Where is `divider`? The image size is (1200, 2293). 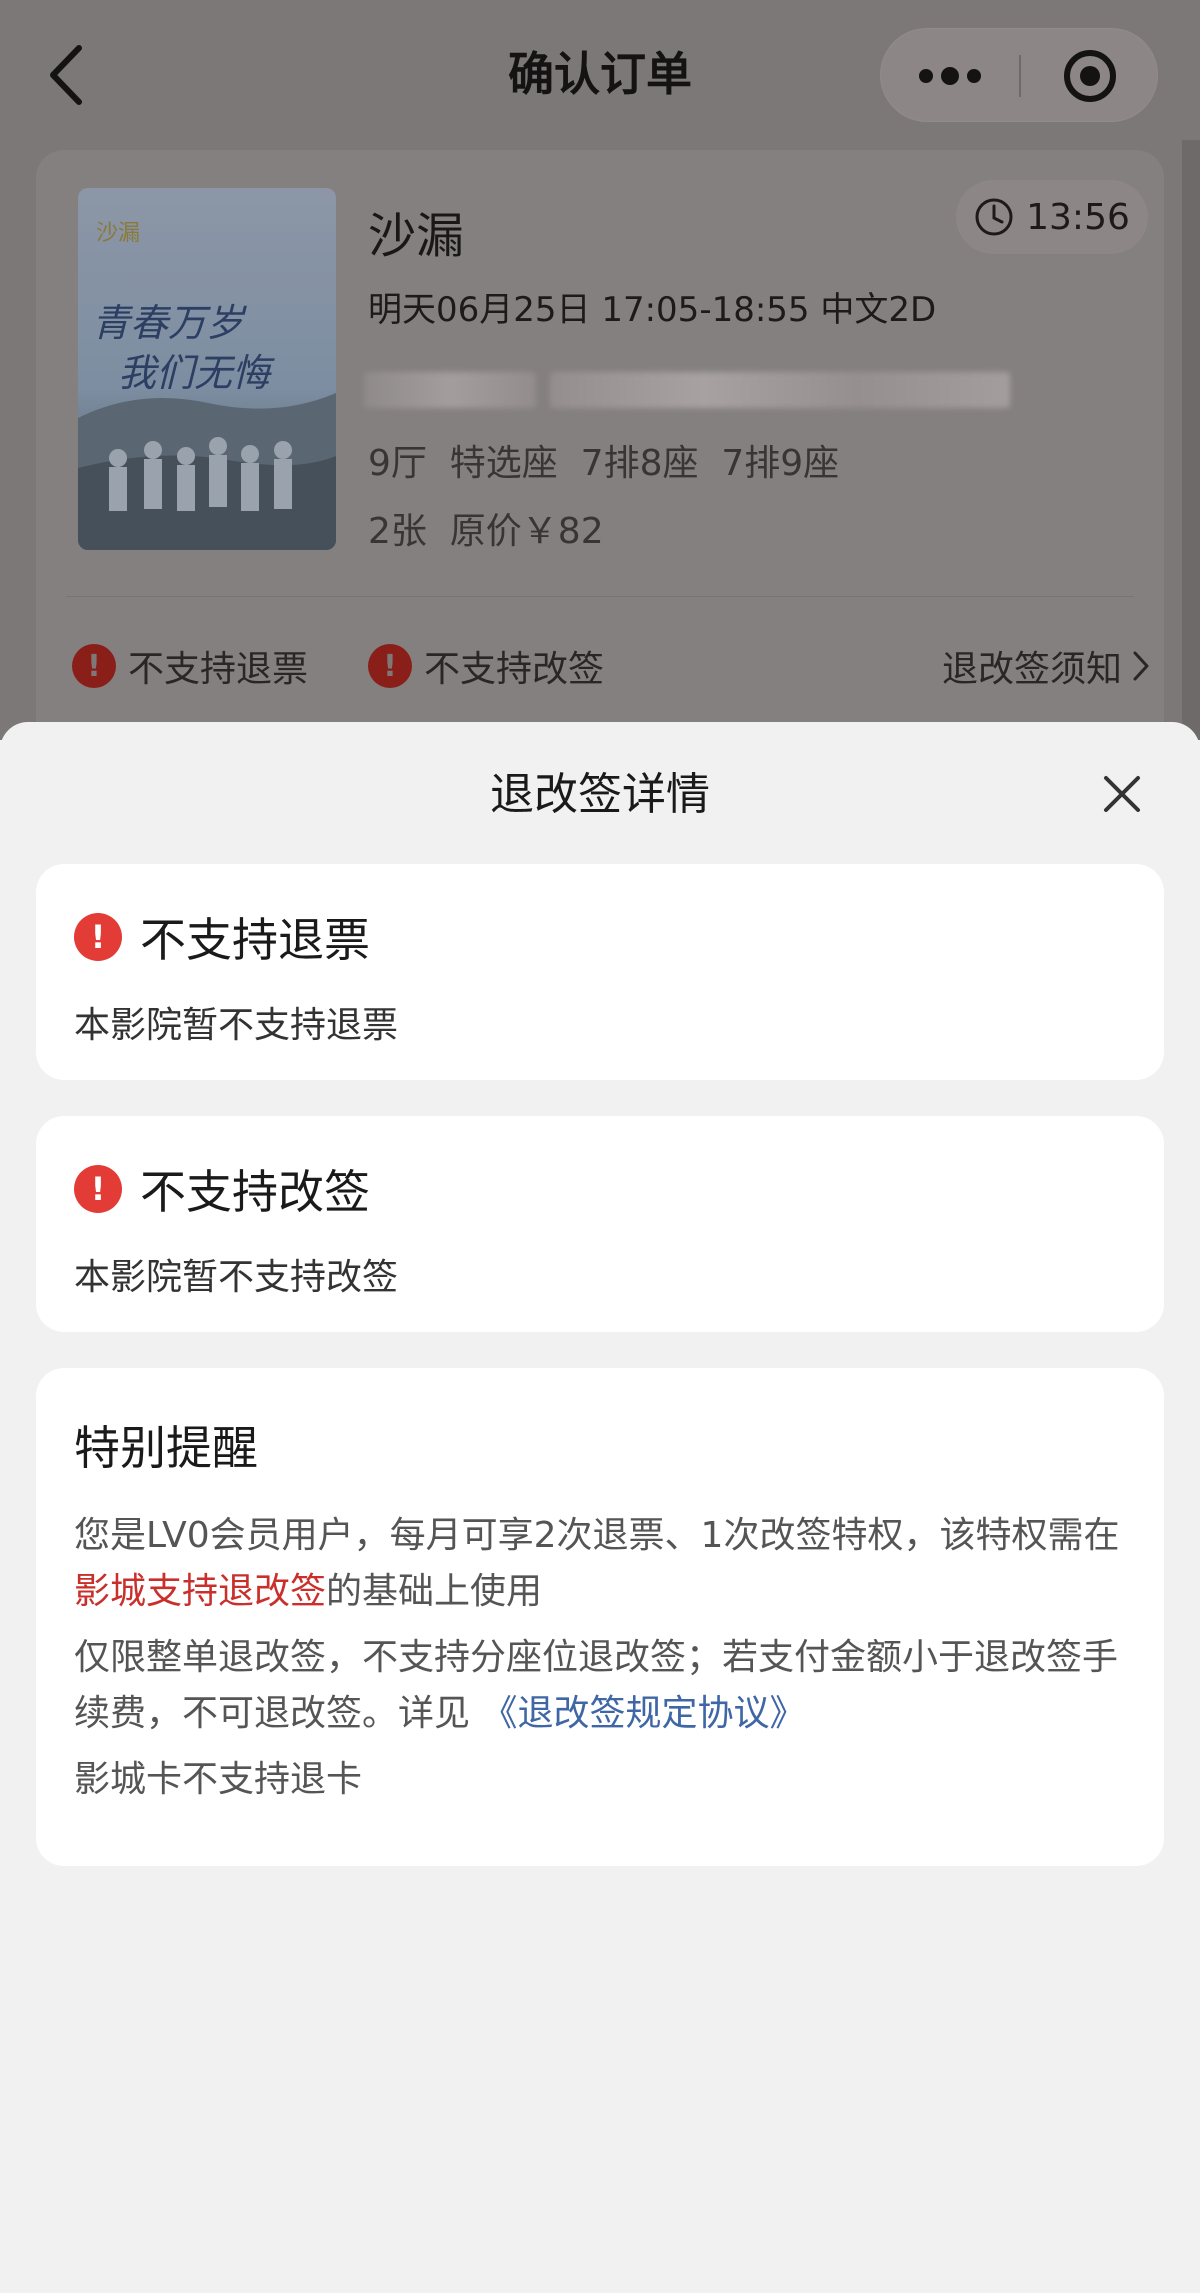 divider is located at coordinates (600, 596).